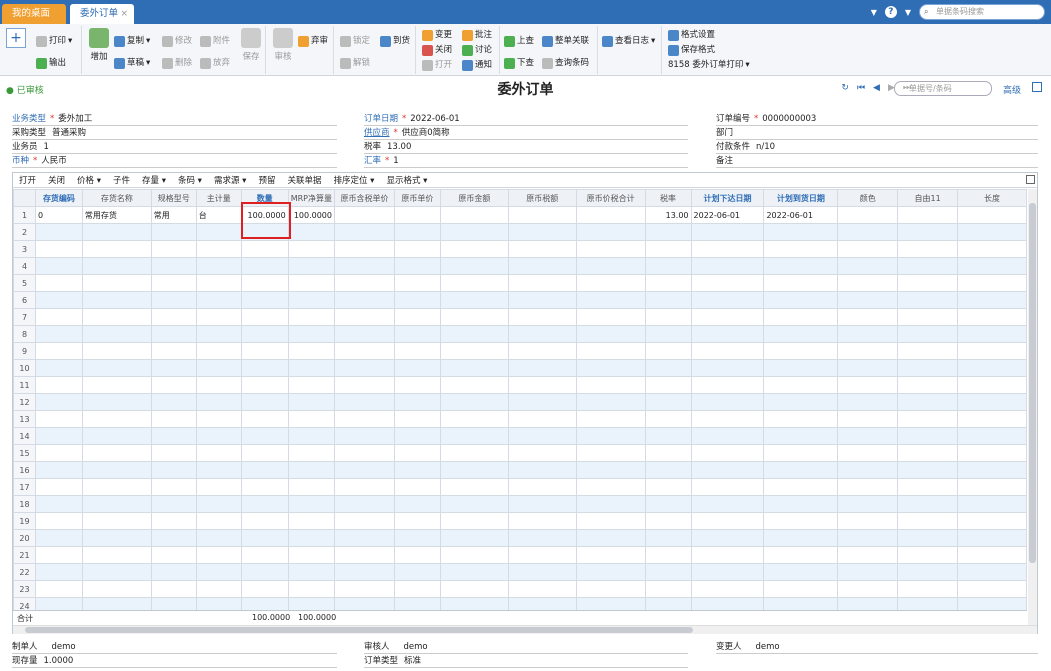  I want to click on salesman-field: 业务员 1, so click(174, 147).